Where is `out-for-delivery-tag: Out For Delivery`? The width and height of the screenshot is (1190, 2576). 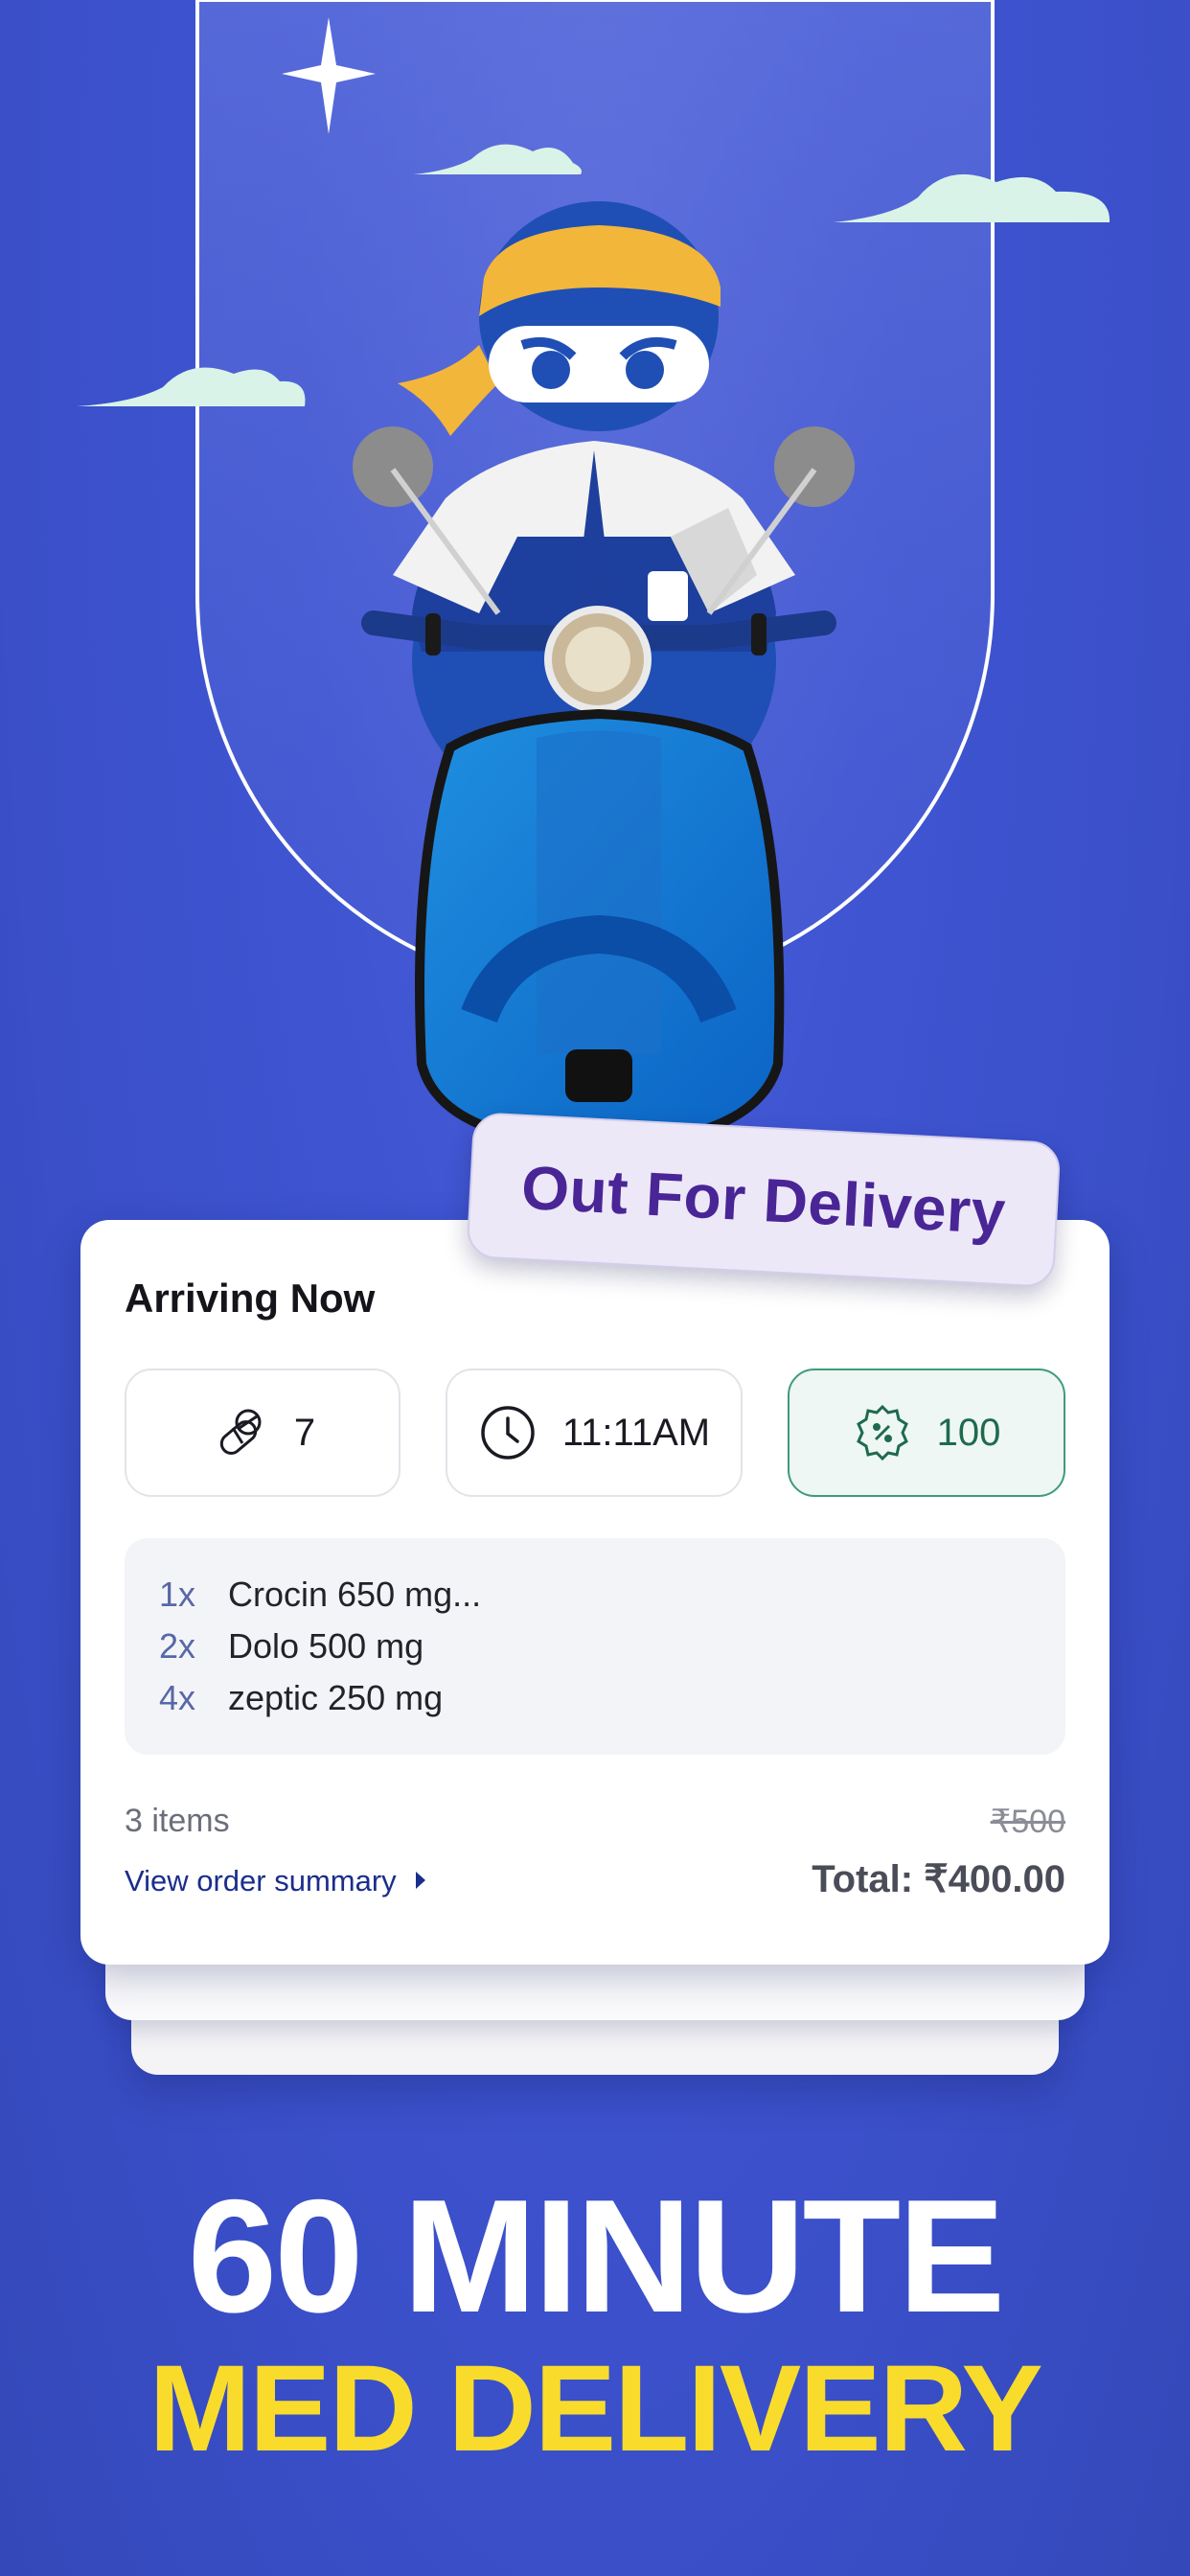 out-for-delivery-tag: Out For Delivery is located at coordinates (764, 1200).